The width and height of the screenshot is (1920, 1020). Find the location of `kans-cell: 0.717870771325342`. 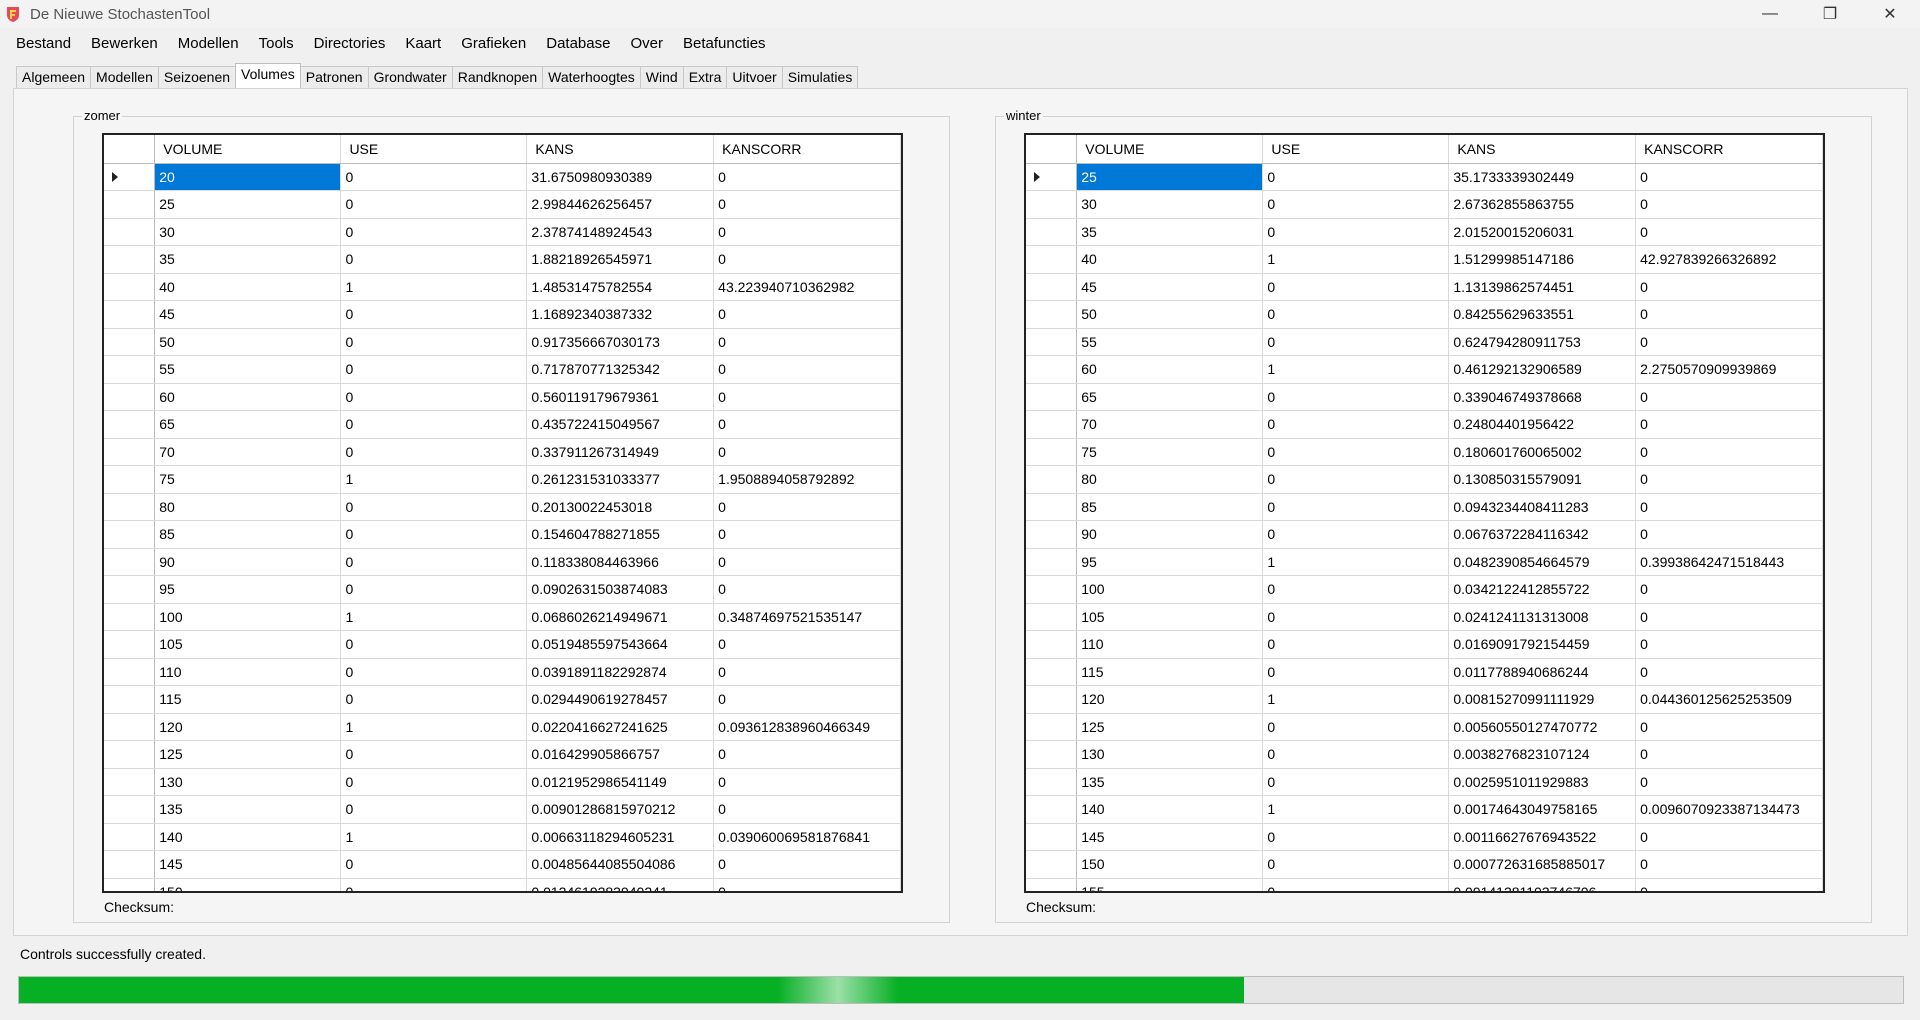

kans-cell: 0.717870771325342 is located at coordinates (620, 369).